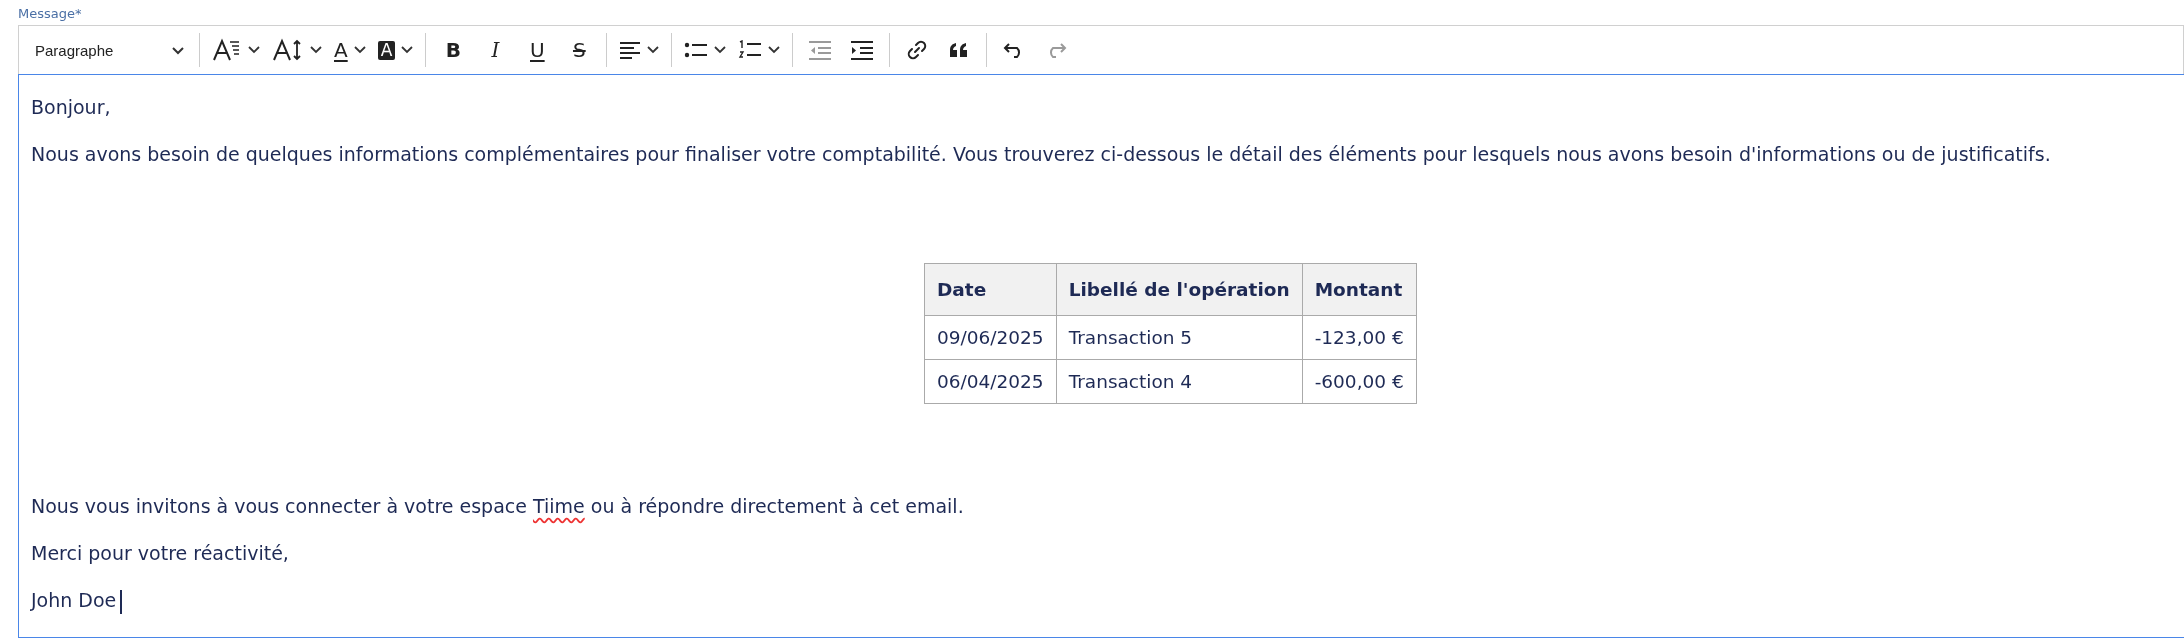 The height and width of the screenshot is (640, 2184). What do you see at coordinates (1359, 289) in the screenshot?
I see `table-header-cell: Montant` at bounding box center [1359, 289].